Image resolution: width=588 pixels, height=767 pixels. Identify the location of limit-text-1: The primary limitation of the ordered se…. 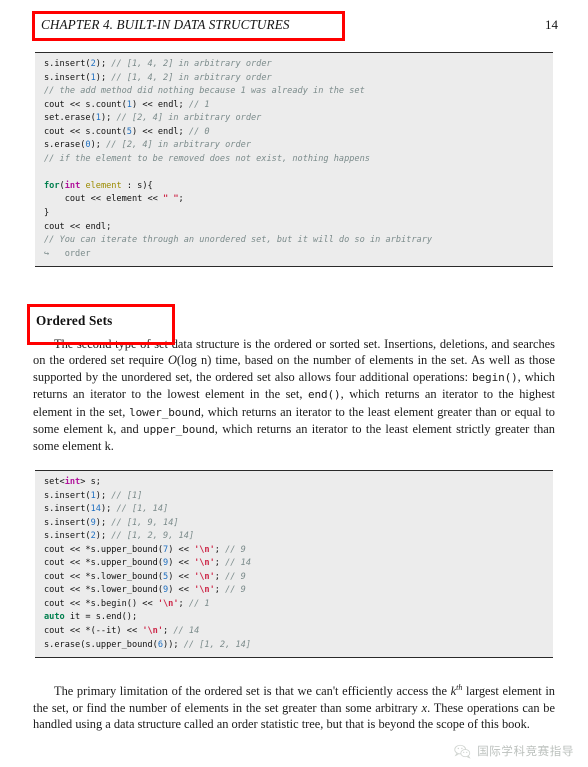
(252, 691).